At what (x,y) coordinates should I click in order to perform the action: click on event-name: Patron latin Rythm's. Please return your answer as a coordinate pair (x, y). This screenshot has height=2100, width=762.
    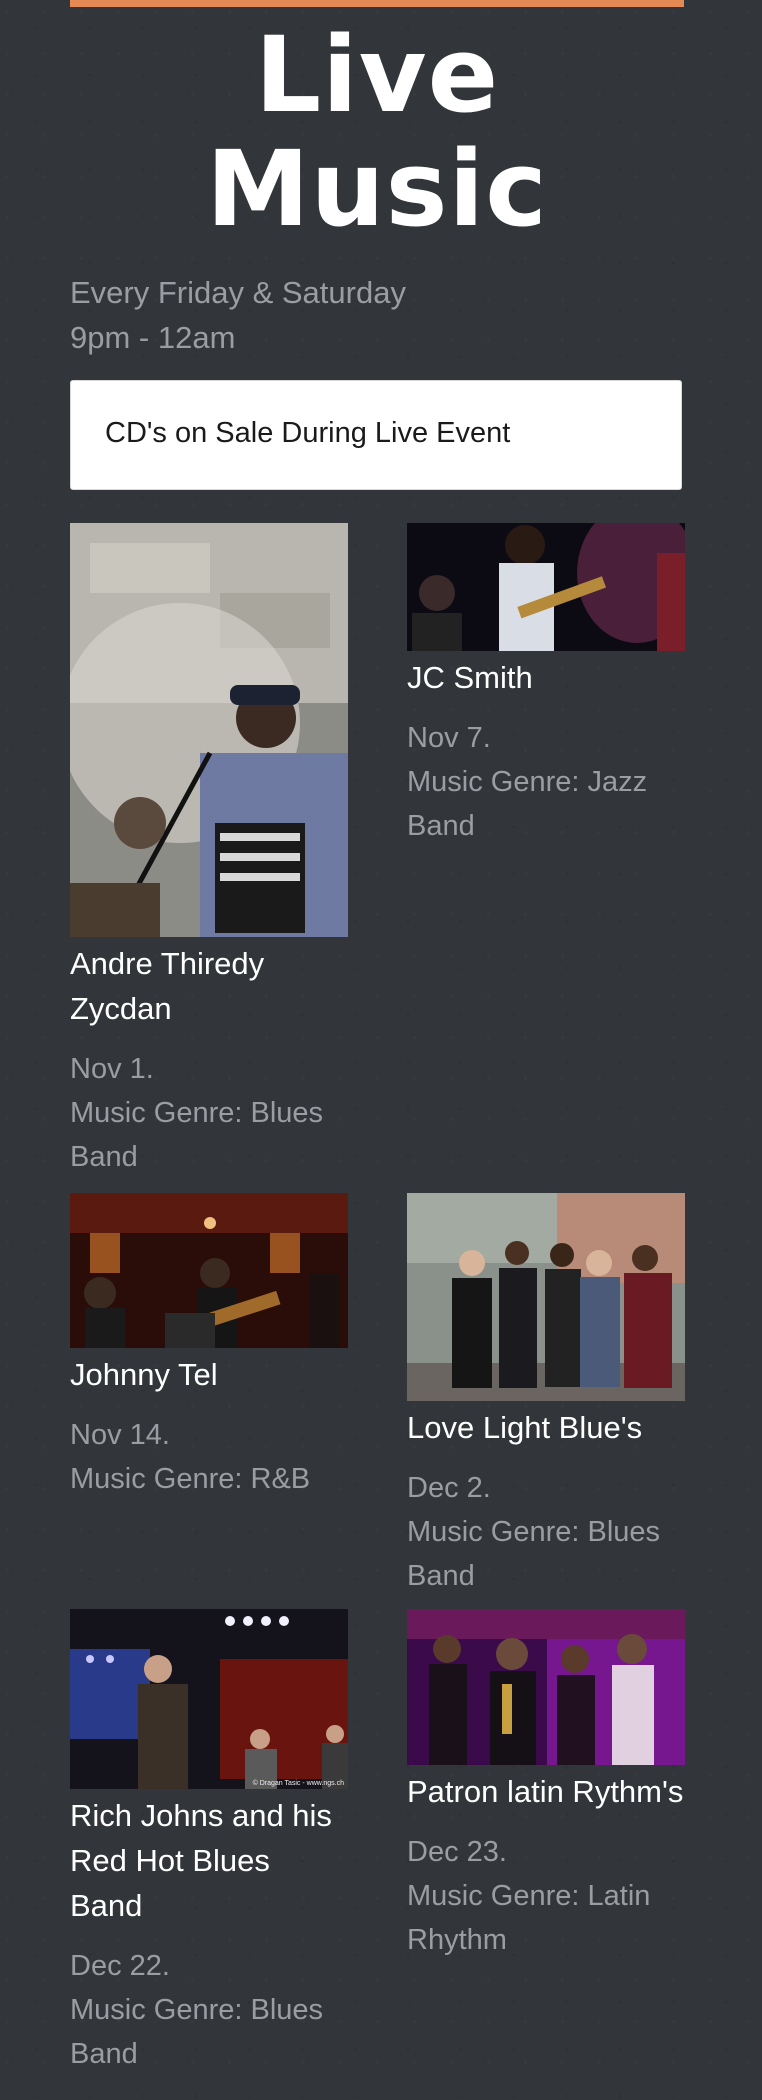
    Looking at the image, I should click on (546, 1791).